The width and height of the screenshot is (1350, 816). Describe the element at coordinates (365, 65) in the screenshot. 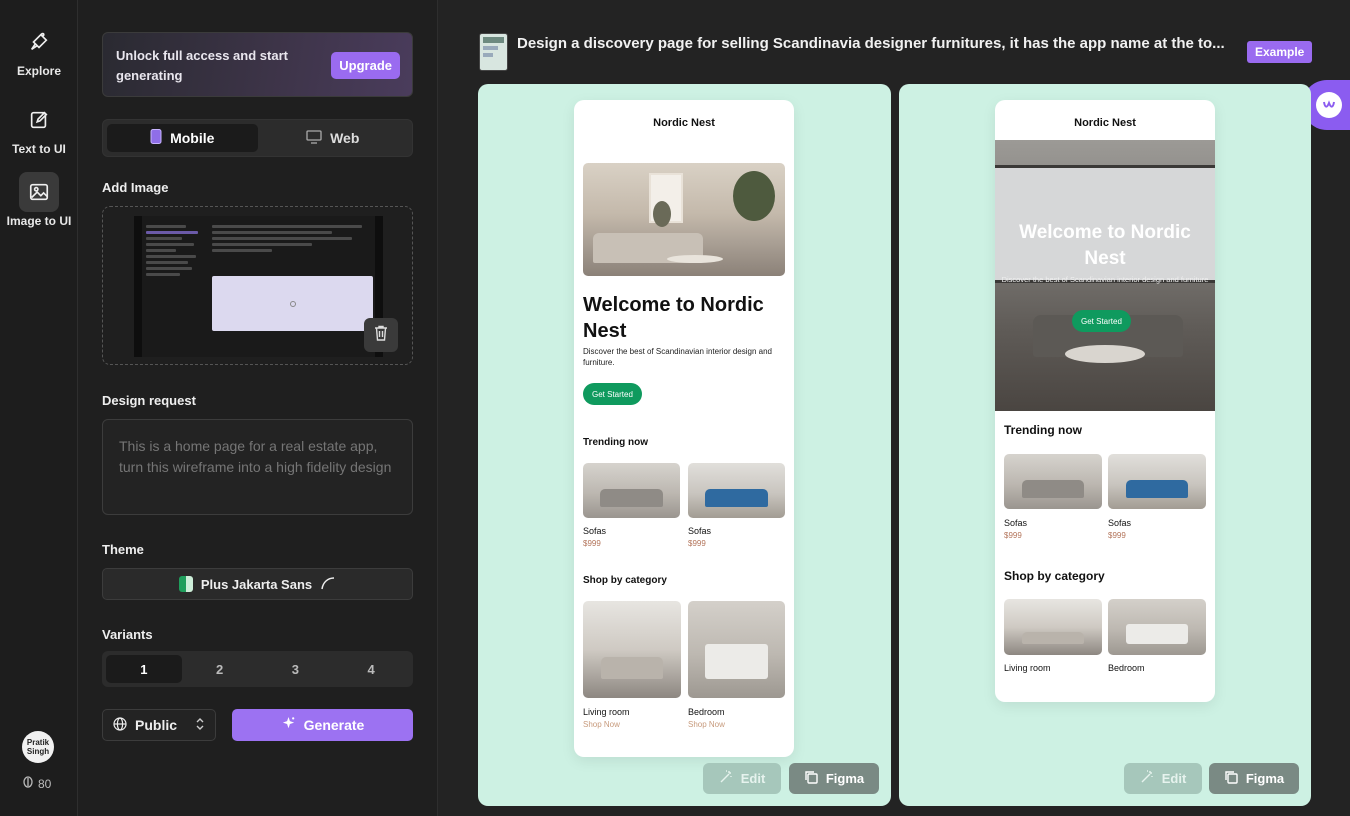

I see `upgrade-button: Upgrade` at that location.